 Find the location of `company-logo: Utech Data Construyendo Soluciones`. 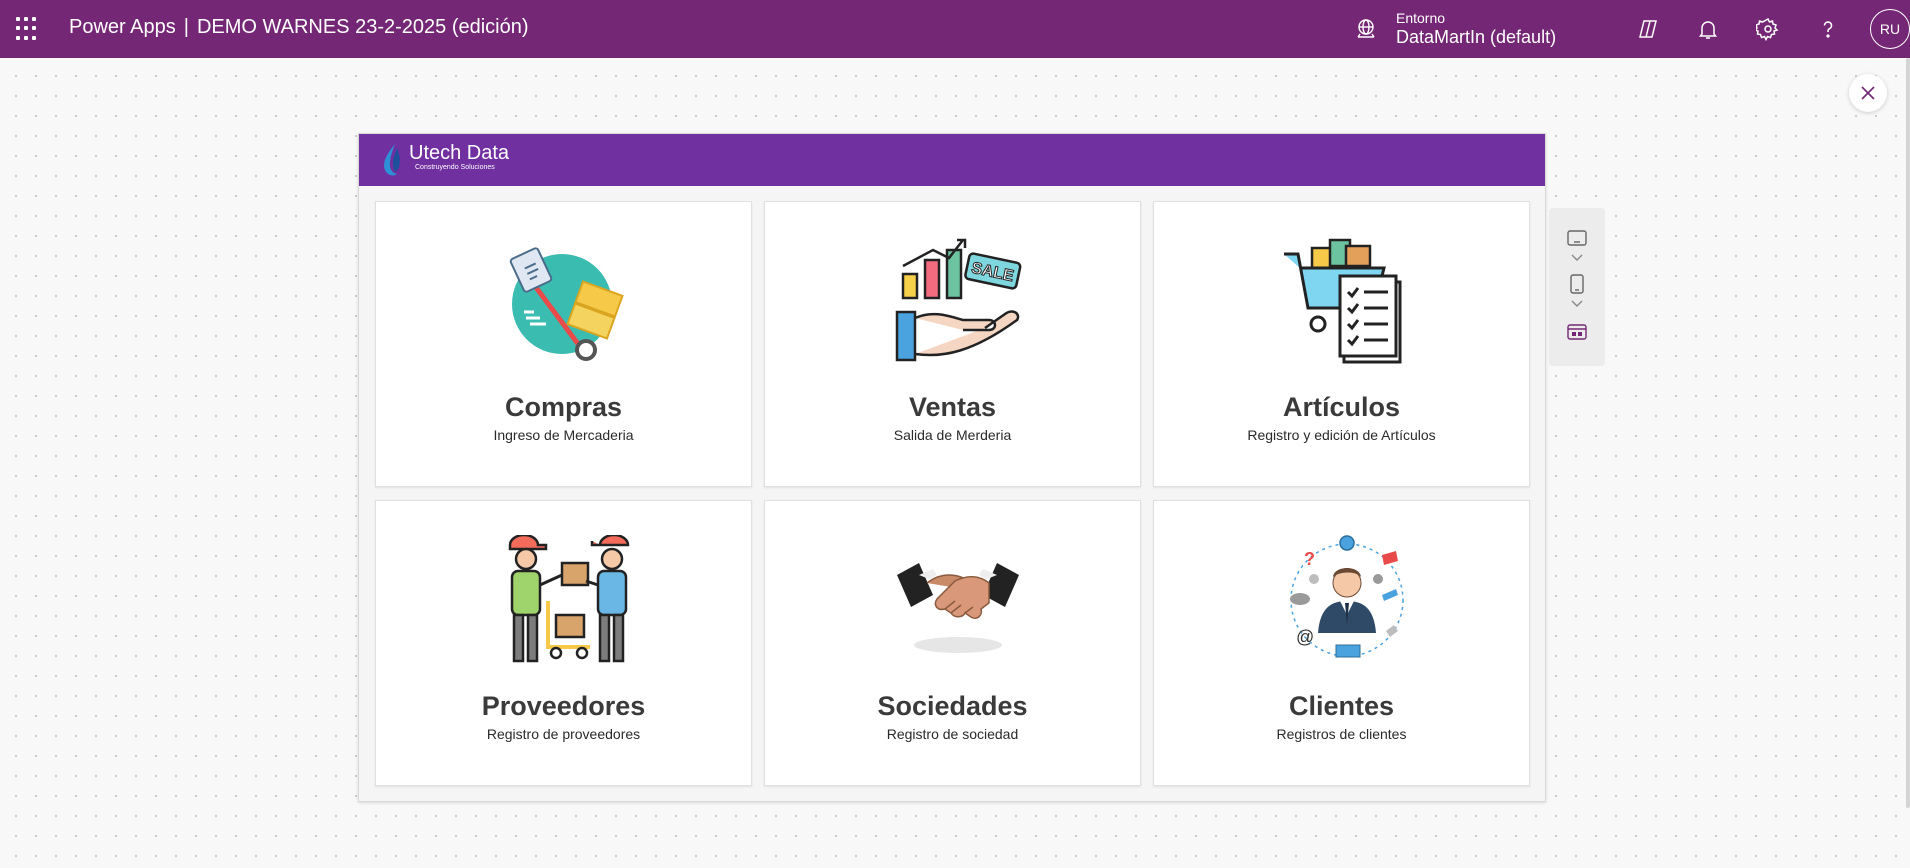

company-logo: Utech Data Construyendo Soluciones is located at coordinates (444, 160).